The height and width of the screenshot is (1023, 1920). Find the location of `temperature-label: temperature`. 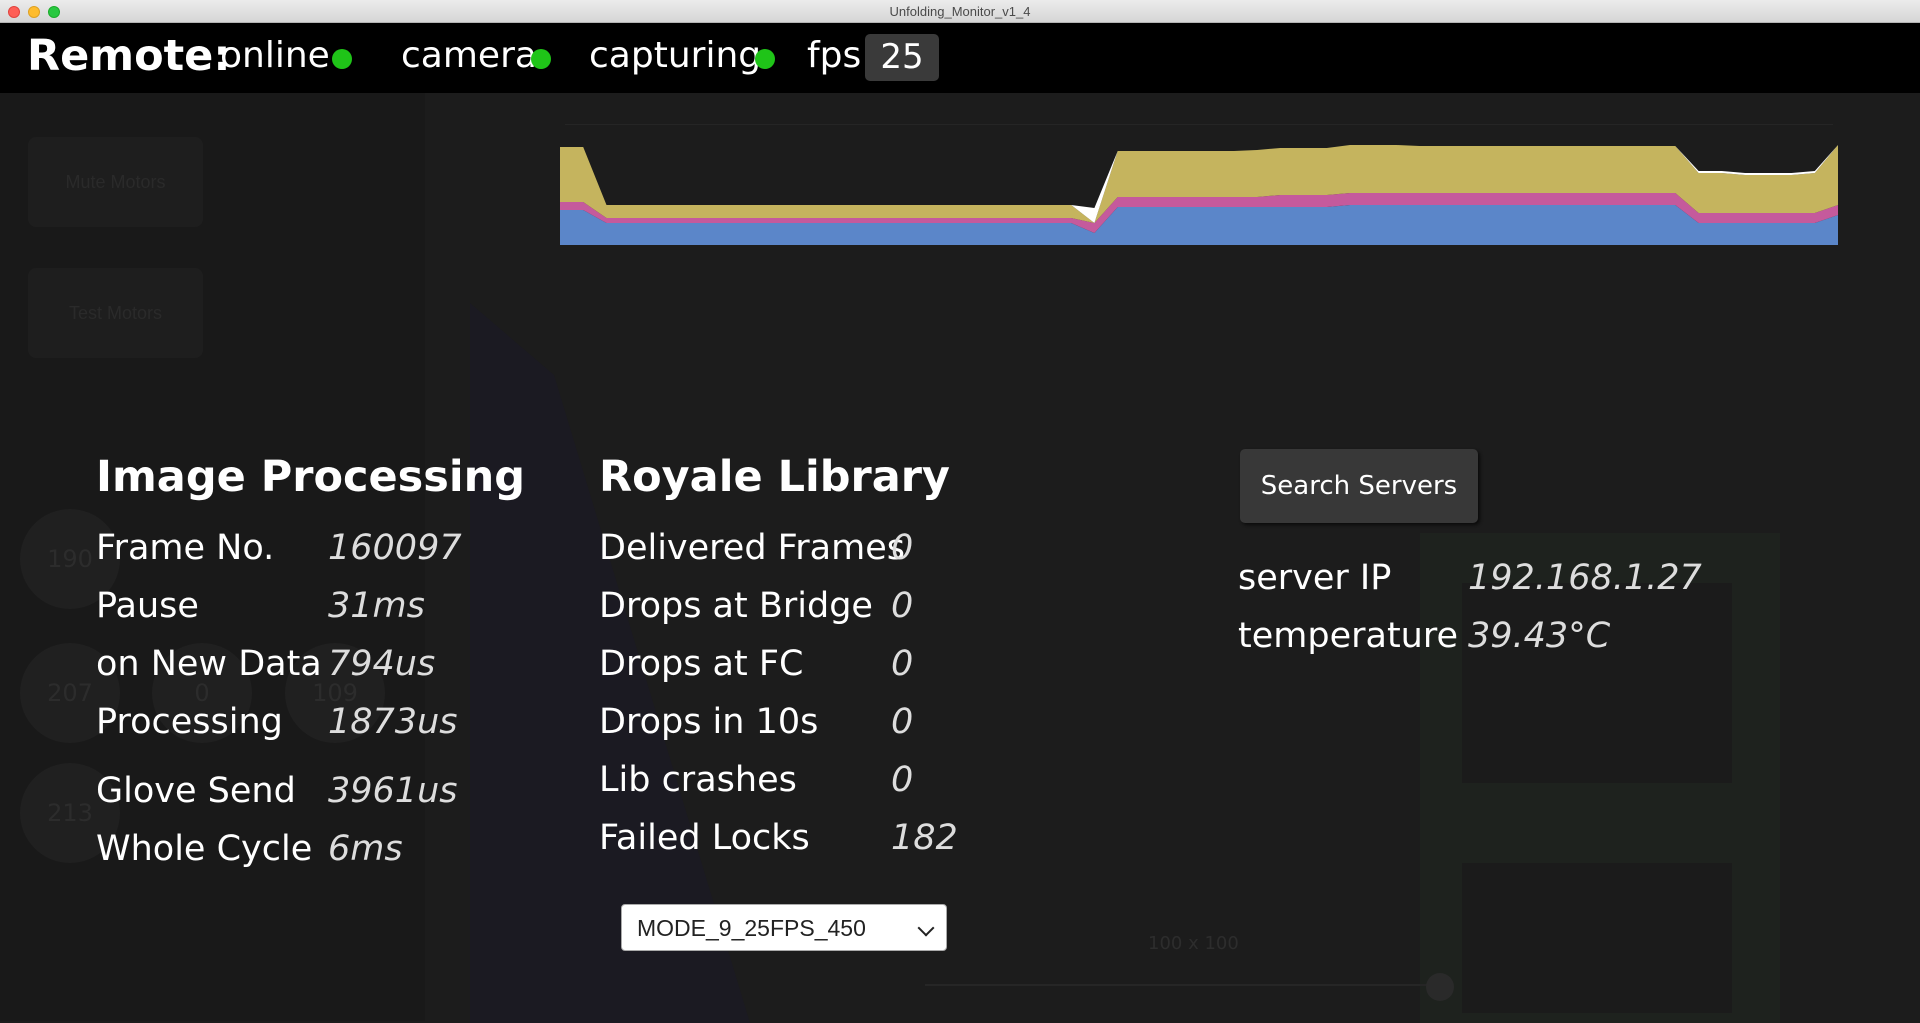

temperature-label: temperature is located at coordinates (1348, 636).